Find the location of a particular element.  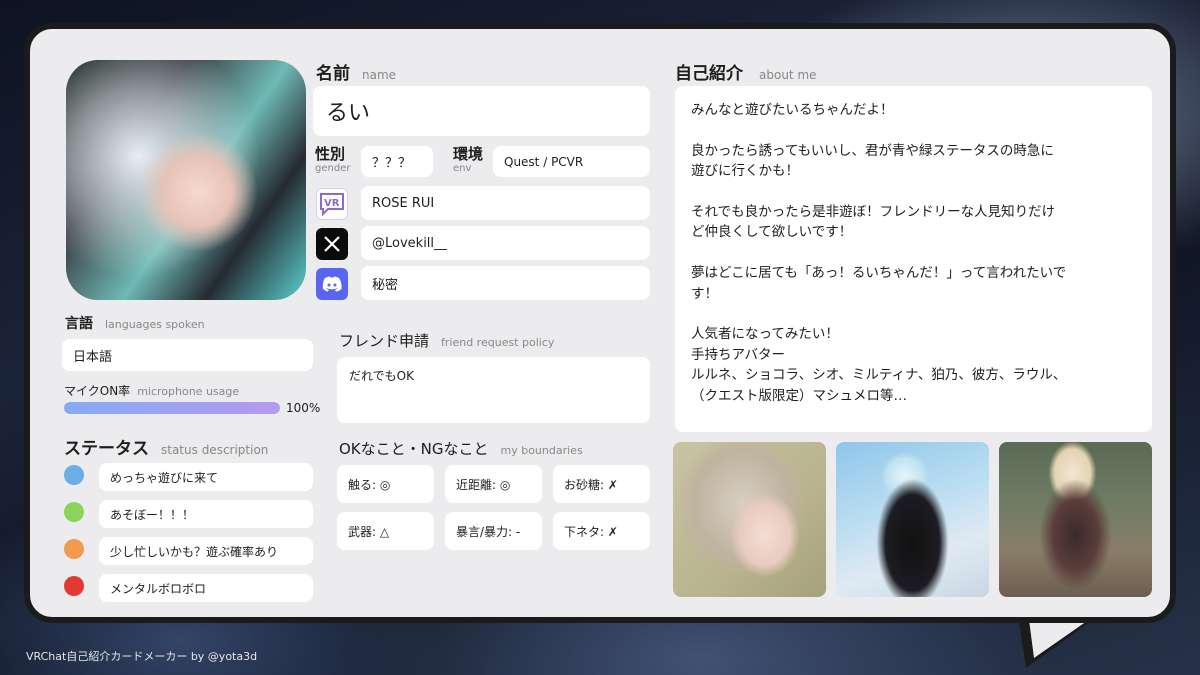

status-text-green: あそぼー！！！ is located at coordinates (206, 514).